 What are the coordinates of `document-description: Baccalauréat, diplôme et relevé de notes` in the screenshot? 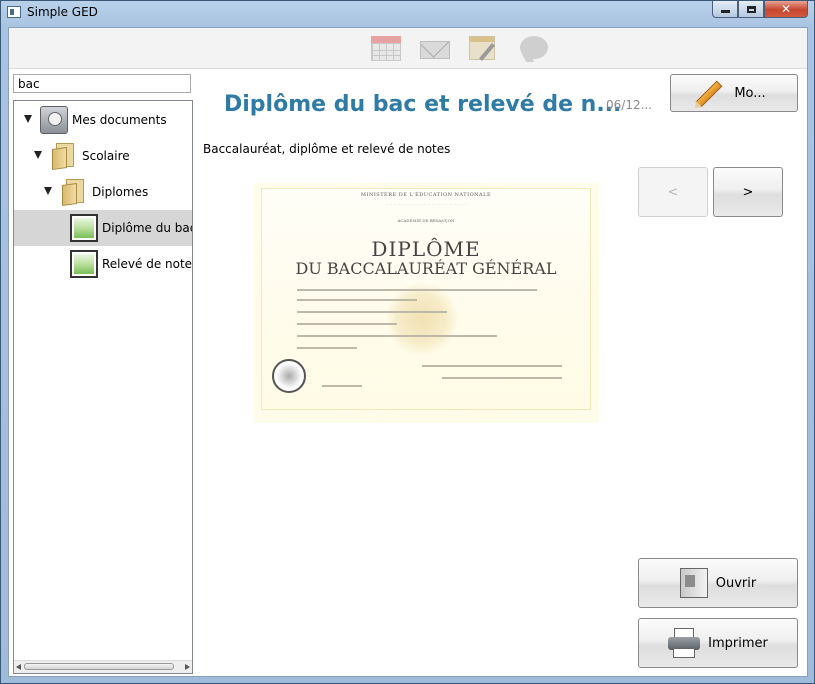 It's located at (327, 149).